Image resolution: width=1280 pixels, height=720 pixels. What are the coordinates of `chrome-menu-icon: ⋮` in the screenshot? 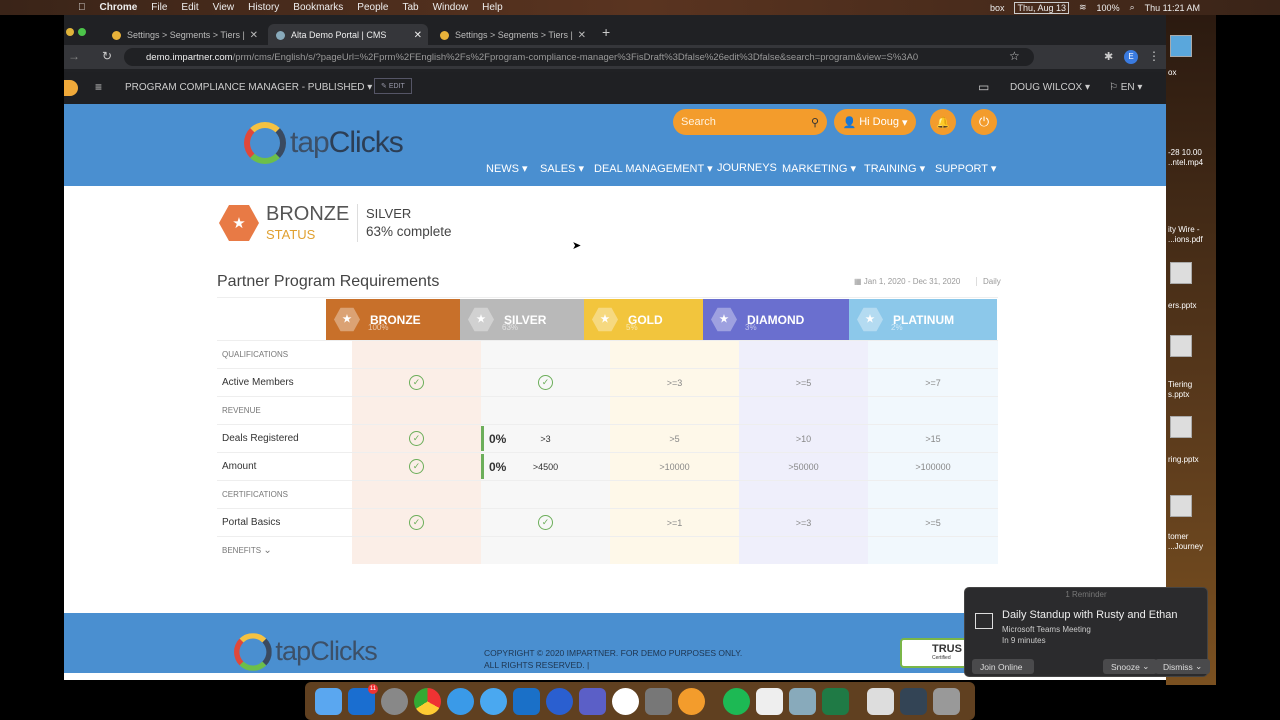 It's located at (1154, 56).